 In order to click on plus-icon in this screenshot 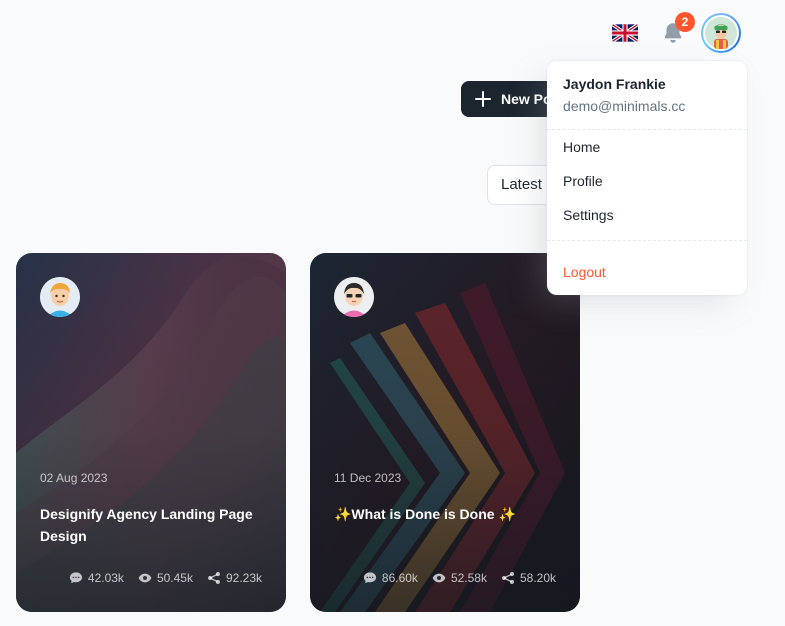, I will do `click(483, 99)`.